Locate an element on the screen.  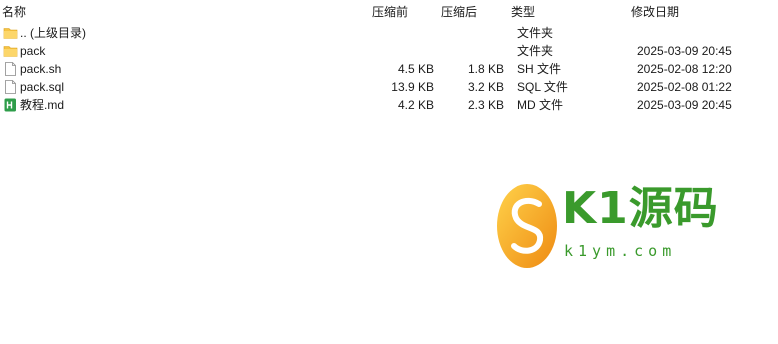
file-size: 13.9 KB is located at coordinates (412, 87).